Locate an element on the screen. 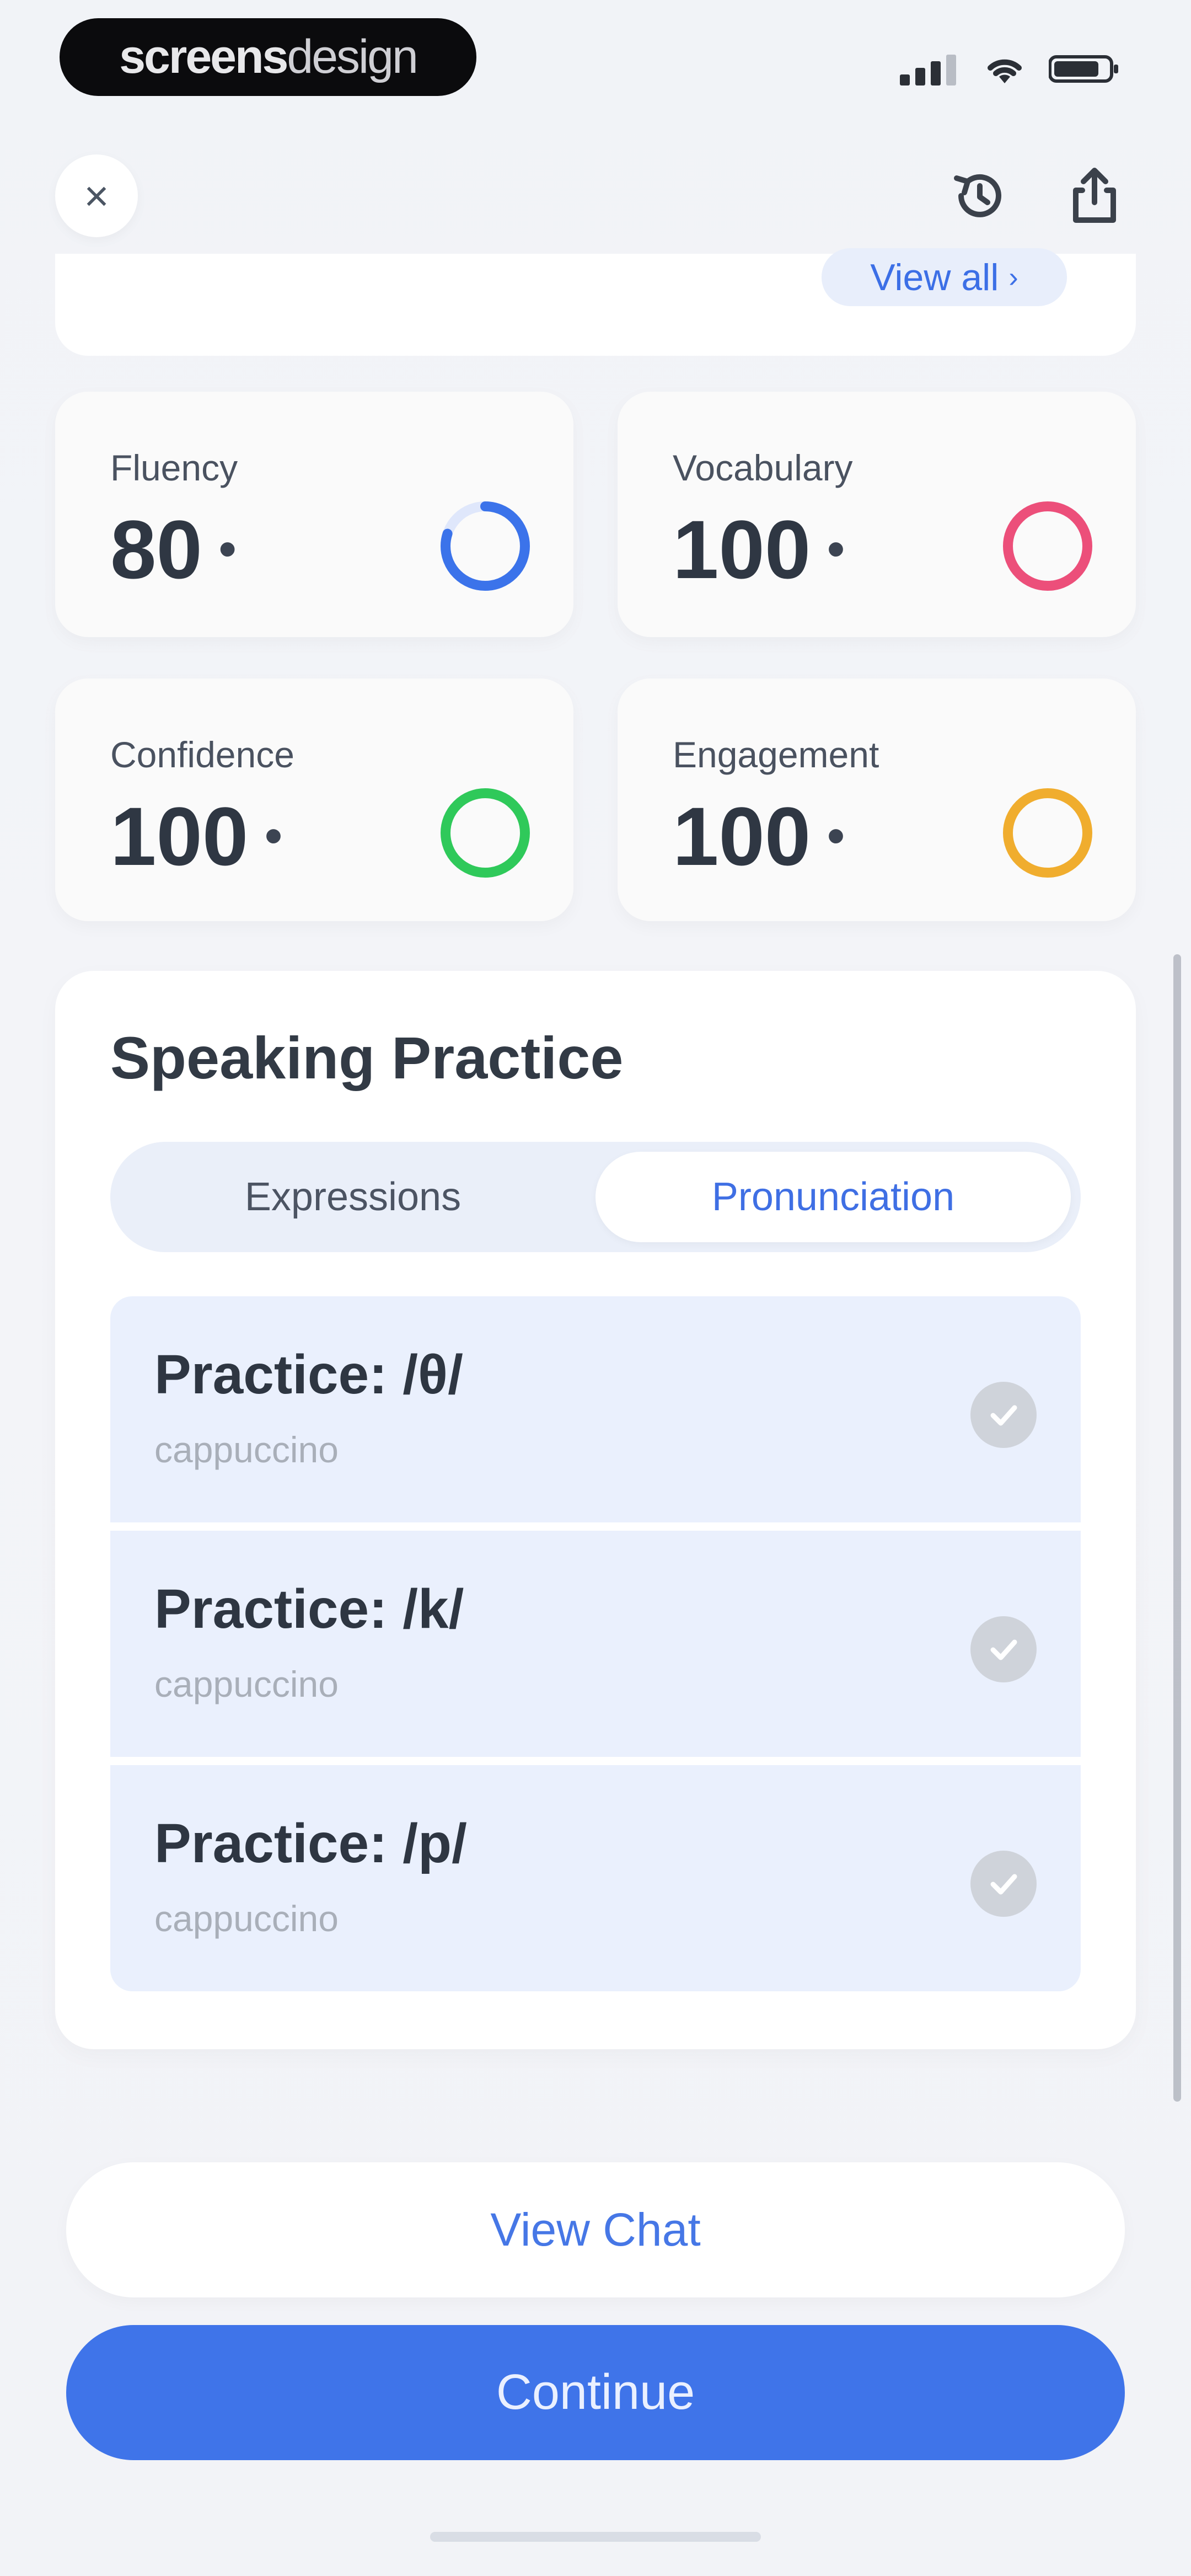  practice-item-title: Practice: /θ/ is located at coordinates (309, 1374).